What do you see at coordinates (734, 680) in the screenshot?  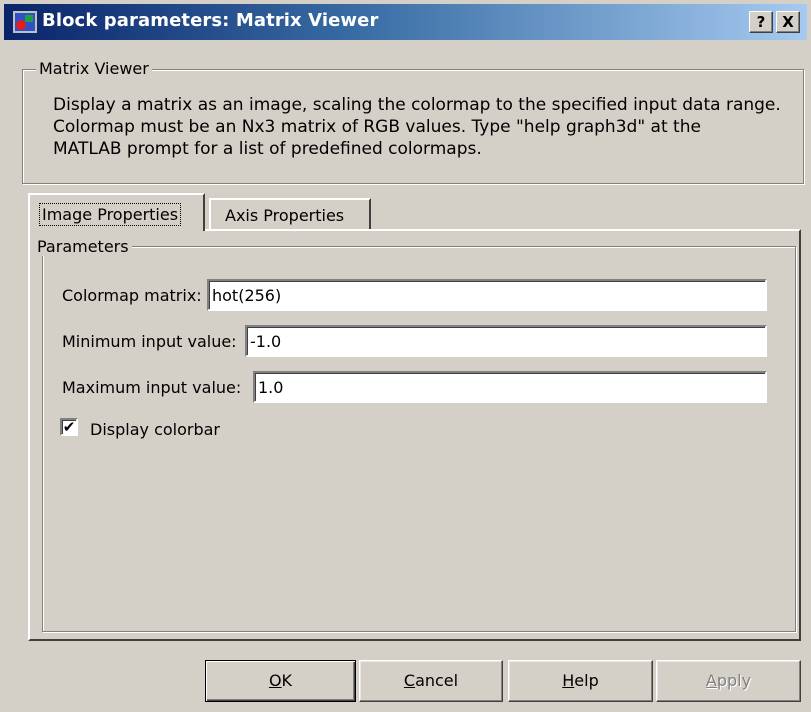 I see `apply-label-rest: pply` at bounding box center [734, 680].